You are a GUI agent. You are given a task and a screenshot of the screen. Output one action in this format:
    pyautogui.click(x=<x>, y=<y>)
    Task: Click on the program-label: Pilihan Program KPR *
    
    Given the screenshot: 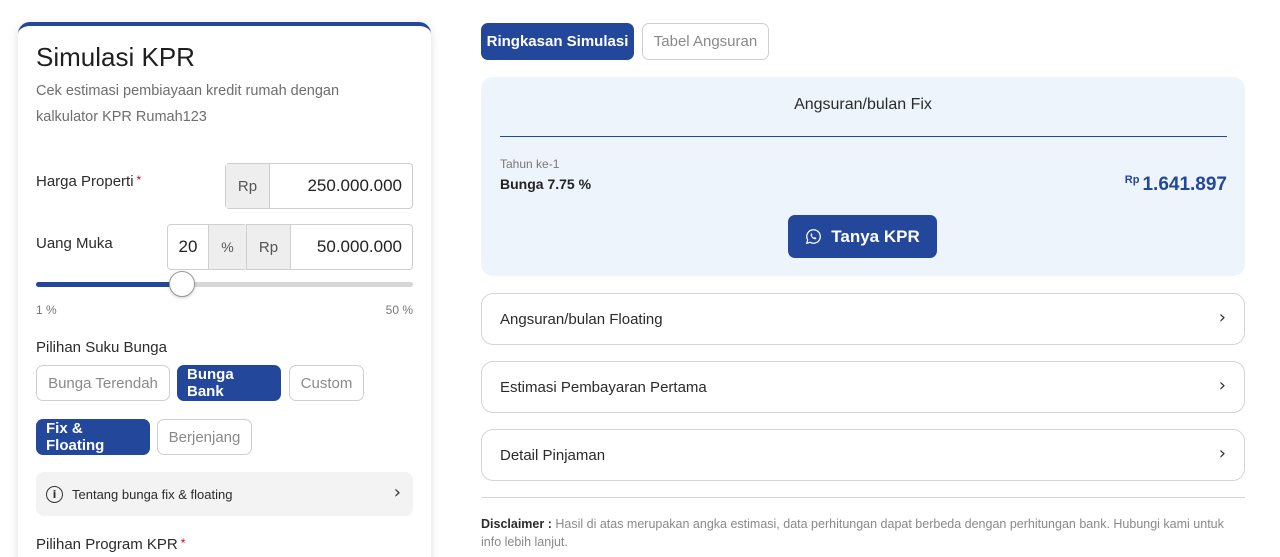 What is the action you would take?
    pyautogui.click(x=110, y=544)
    